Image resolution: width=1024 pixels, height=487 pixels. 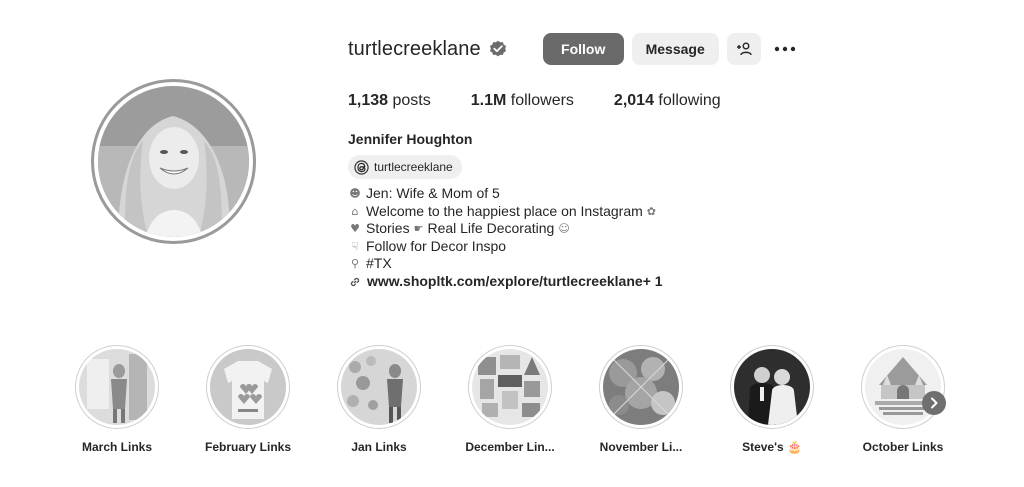 What do you see at coordinates (117, 447) in the screenshot?
I see `highlight-label: March Links` at bounding box center [117, 447].